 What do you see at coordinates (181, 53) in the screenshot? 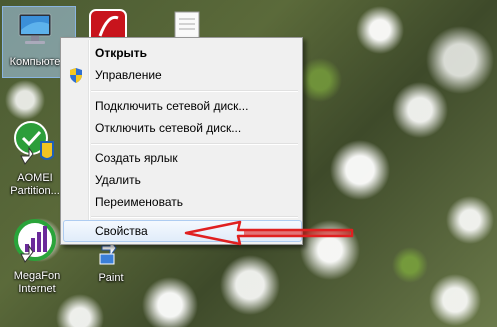
I see `menu-item-open: Открыть` at bounding box center [181, 53].